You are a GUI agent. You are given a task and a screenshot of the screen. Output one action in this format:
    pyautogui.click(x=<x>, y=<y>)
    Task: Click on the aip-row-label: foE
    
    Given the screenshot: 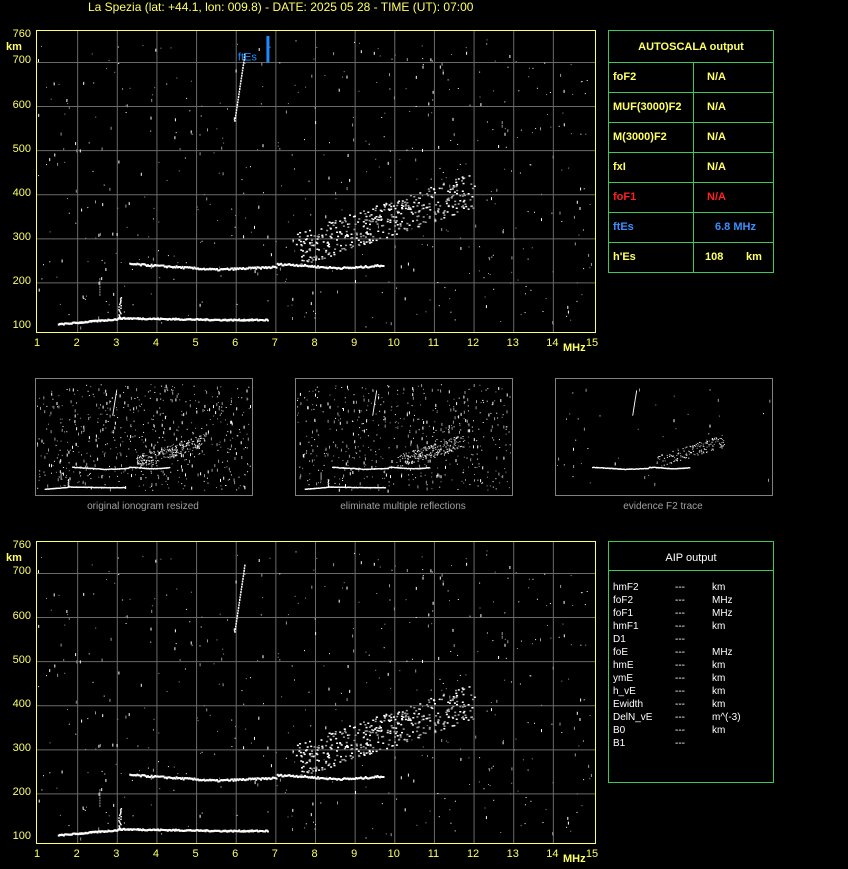 What is the action you would take?
    pyautogui.click(x=621, y=652)
    